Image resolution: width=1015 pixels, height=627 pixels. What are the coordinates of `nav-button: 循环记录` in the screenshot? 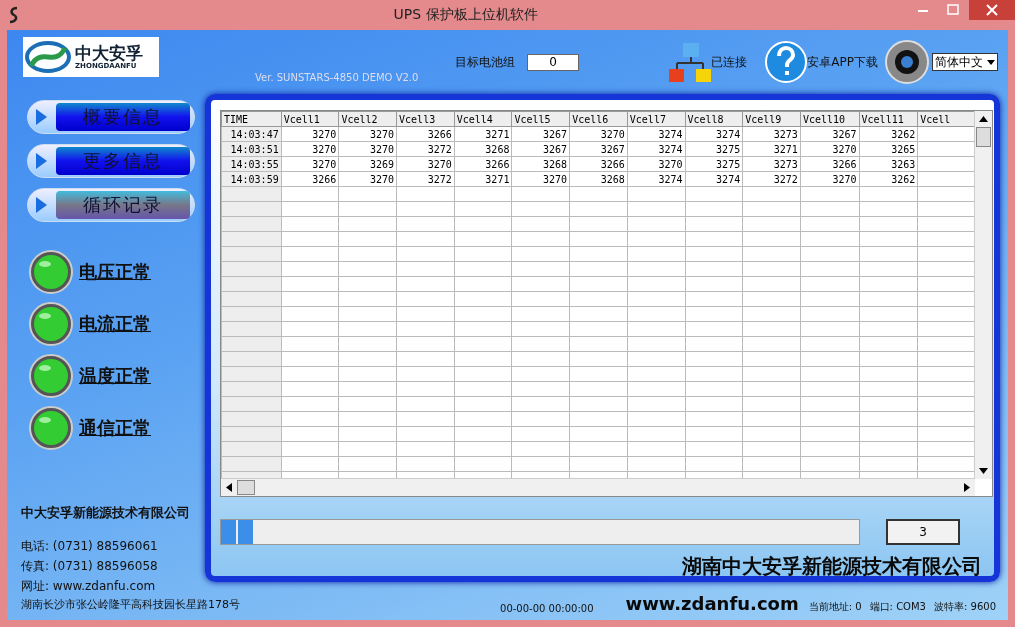 It's located at (111, 205).